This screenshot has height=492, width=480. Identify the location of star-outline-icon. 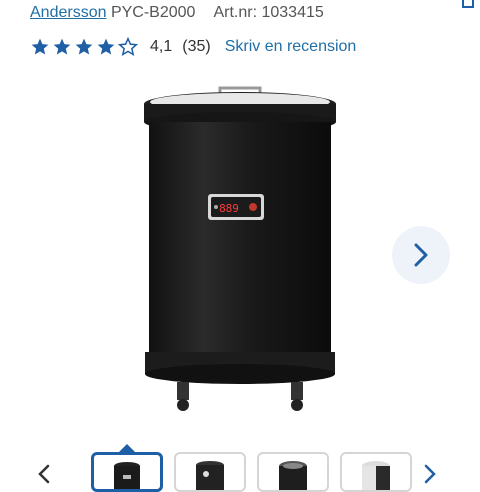
(128, 47).